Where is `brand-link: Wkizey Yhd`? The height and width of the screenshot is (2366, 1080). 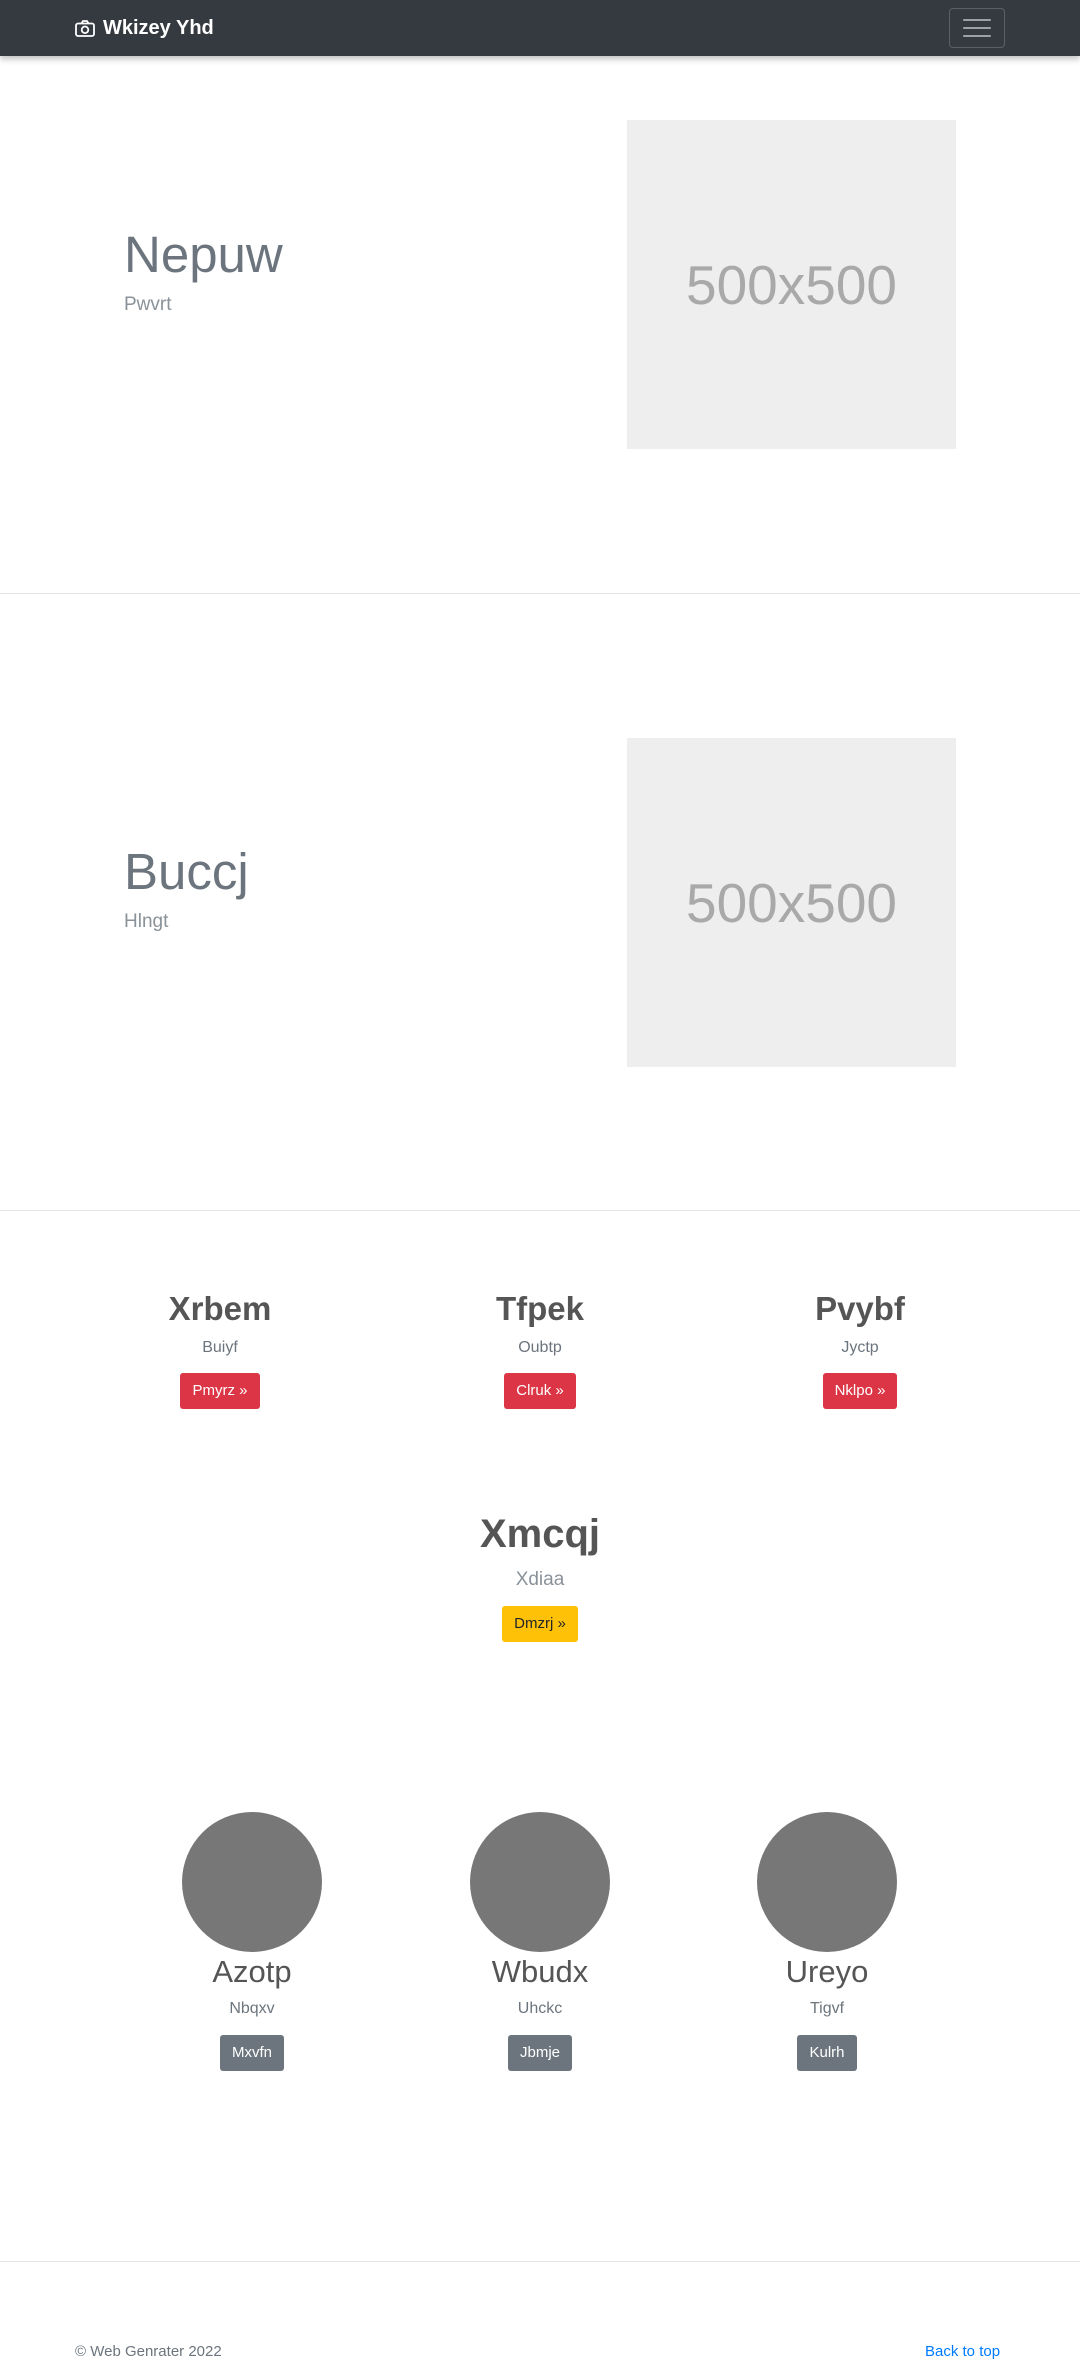
brand-link: Wkizey Yhd is located at coordinates (144, 28).